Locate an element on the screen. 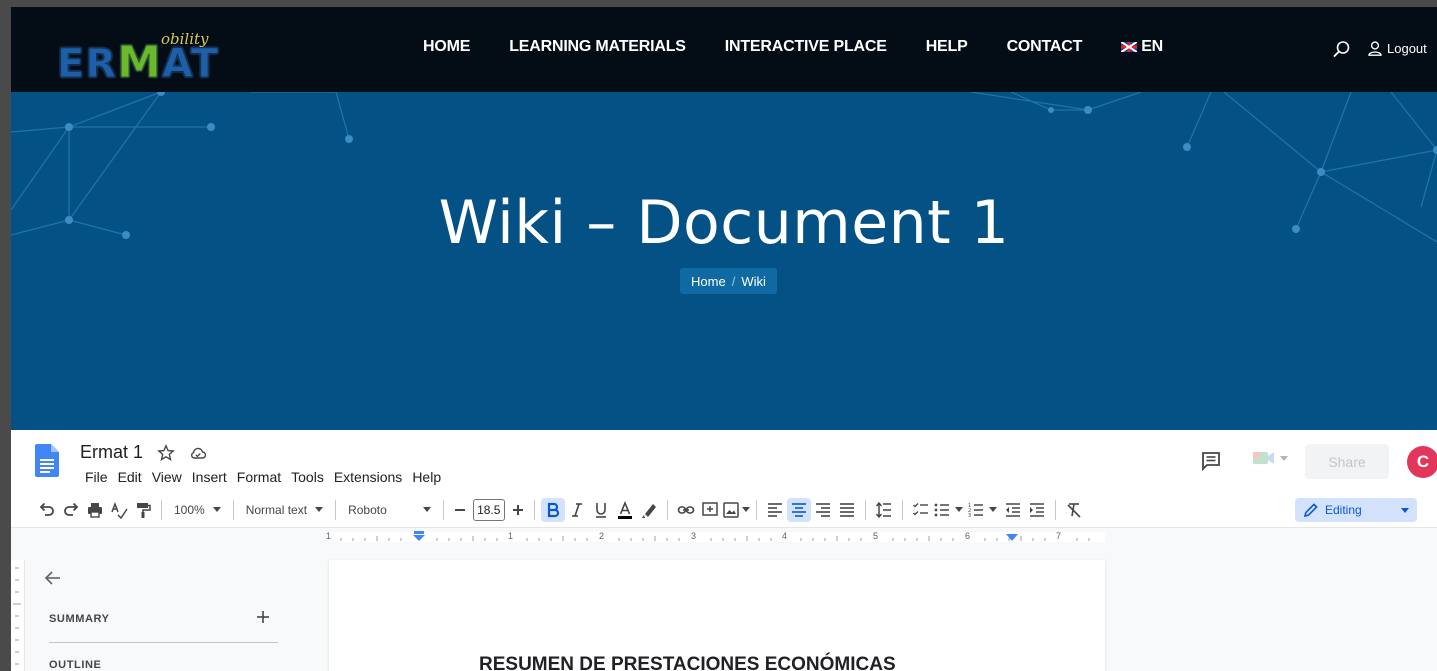 The image size is (1437, 671). ruler-number: 3 is located at coordinates (694, 536).